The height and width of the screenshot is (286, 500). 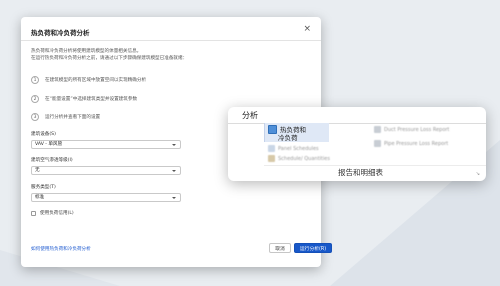 I want to click on run-analysis-button: 运行分析(R), so click(x=313, y=248).